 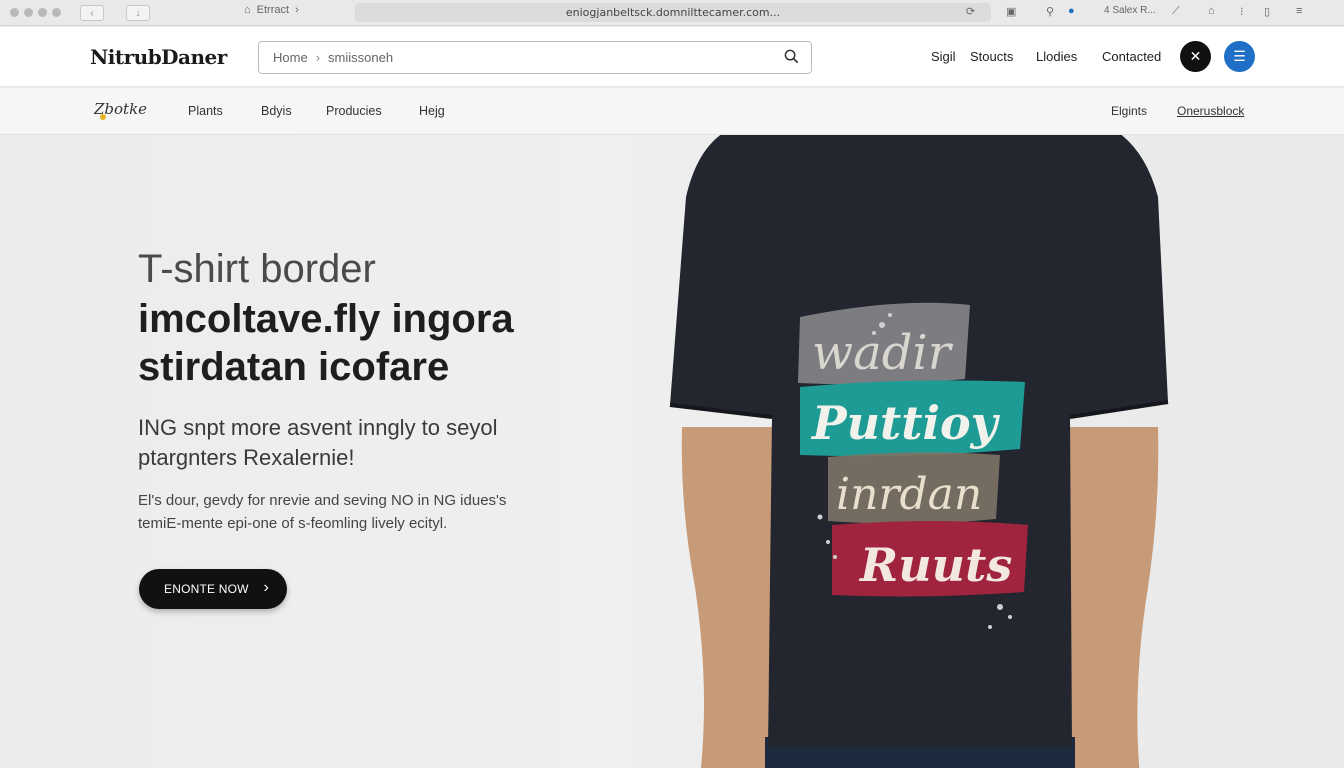 I want to click on hero-title-line2: imcoltave.fly ingora, so click(x=326, y=319).